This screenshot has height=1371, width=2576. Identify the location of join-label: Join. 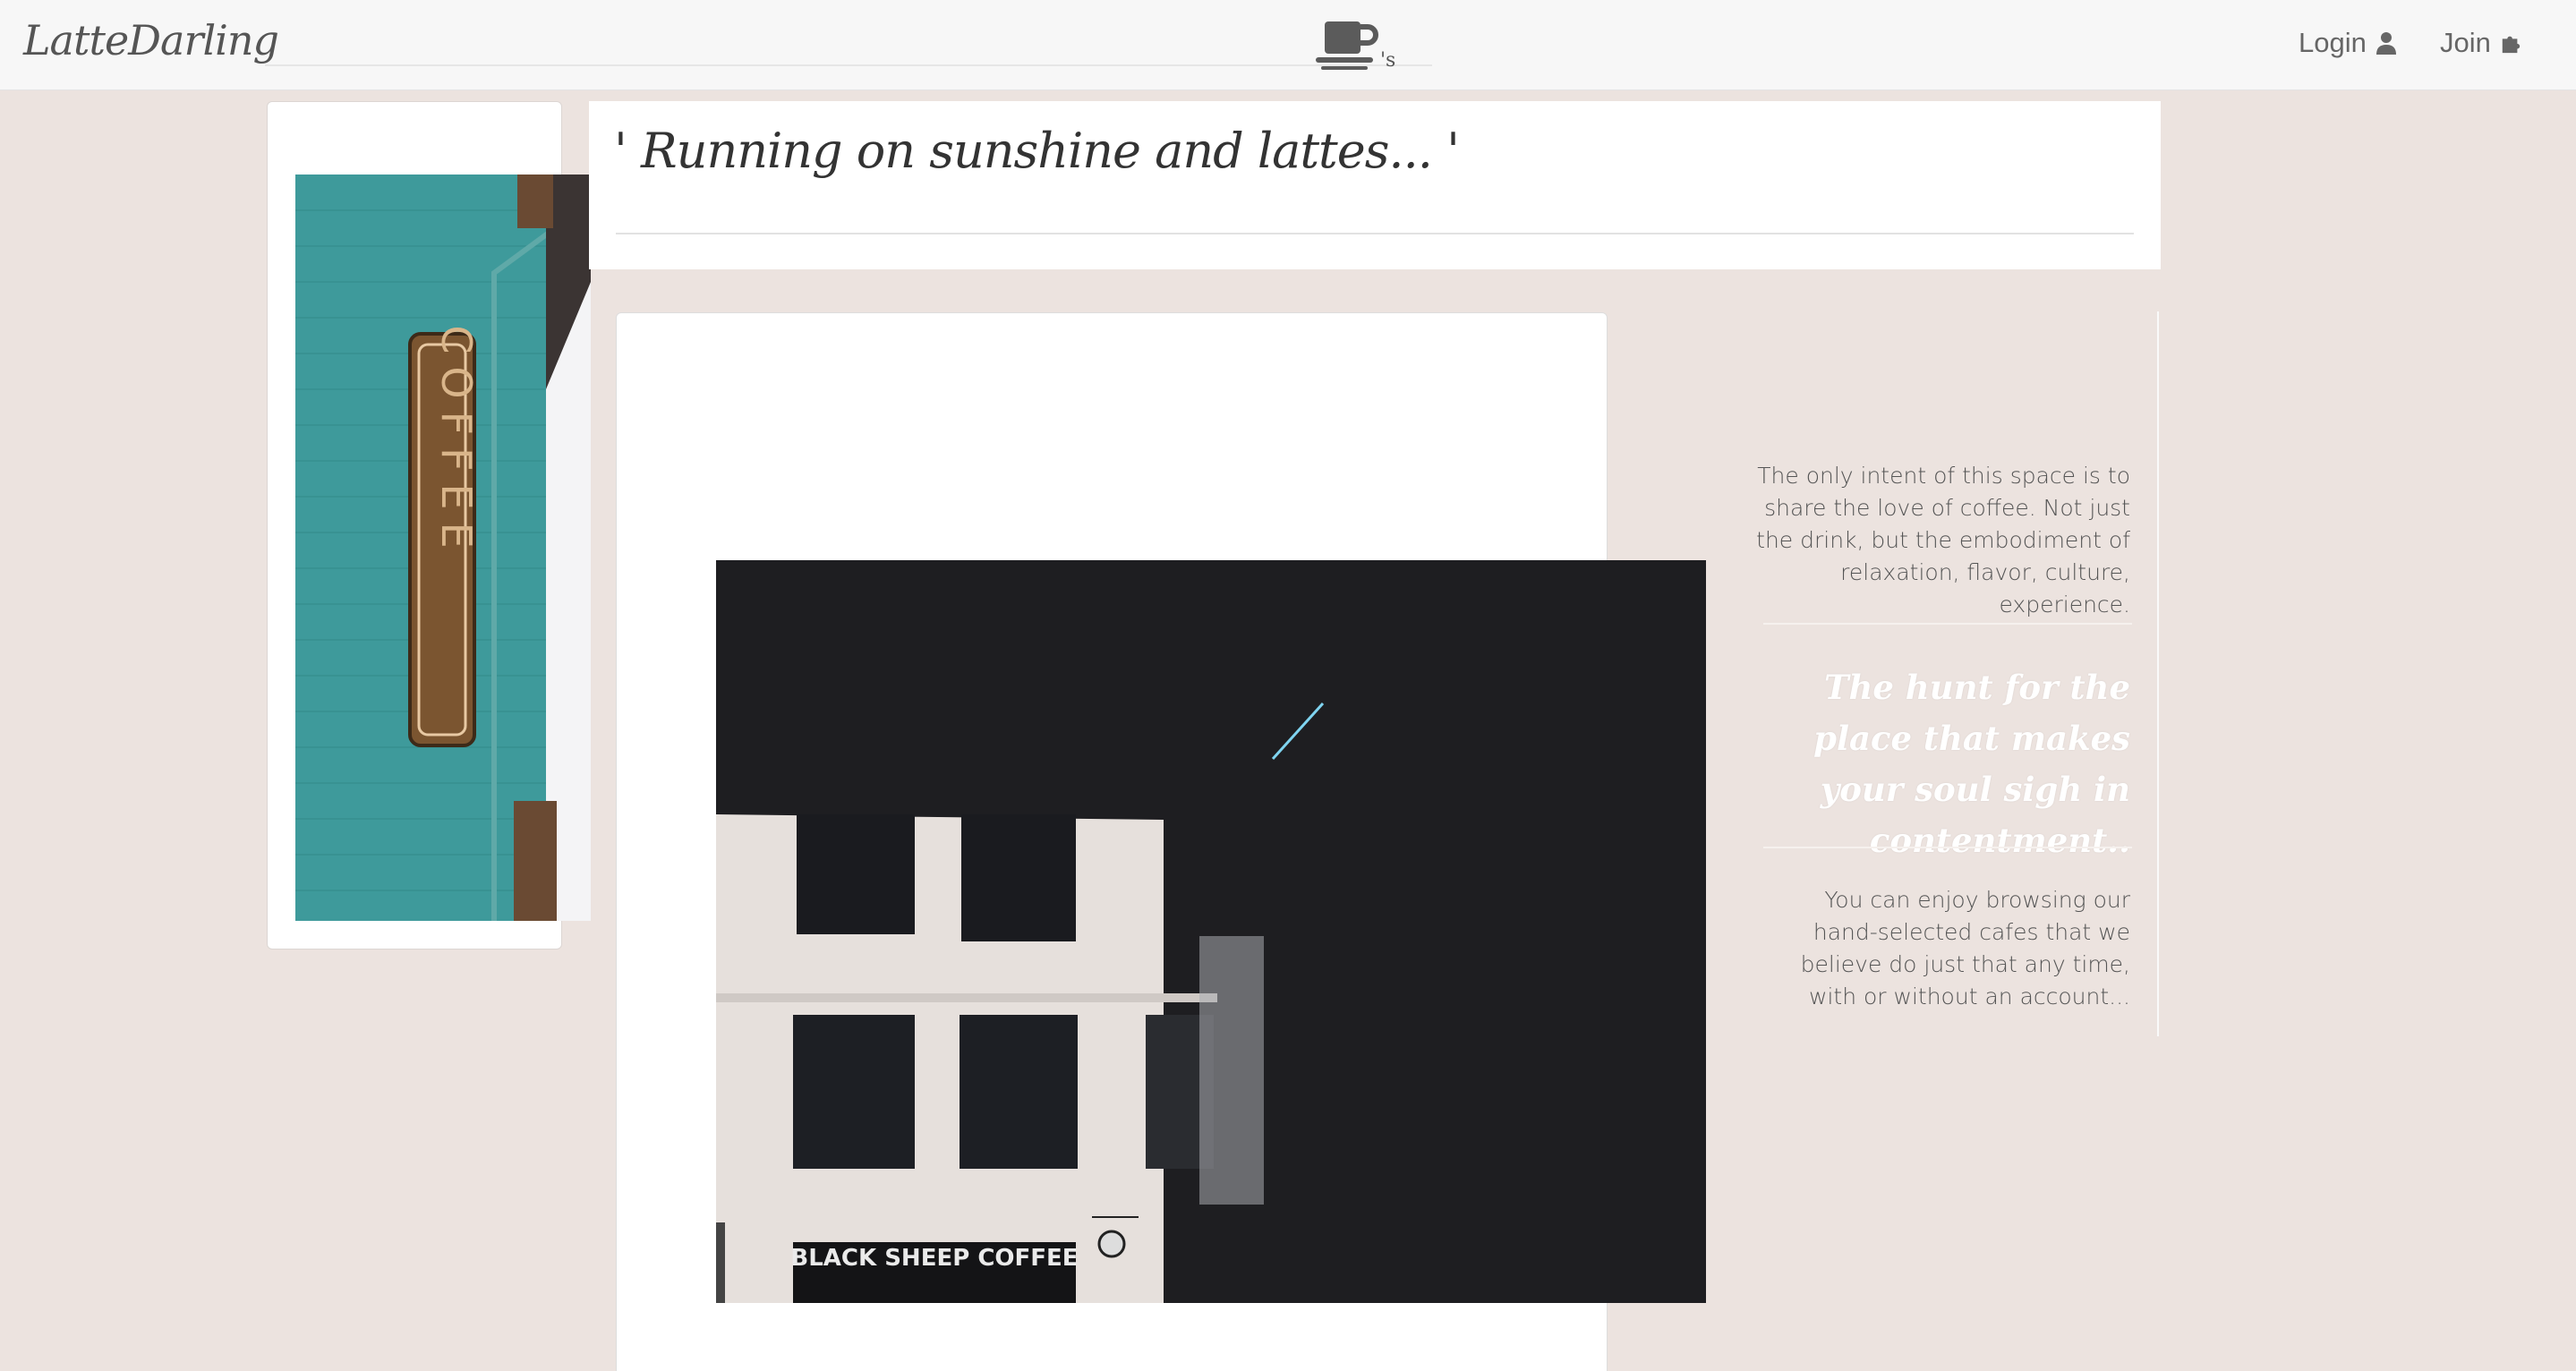
(2465, 42).